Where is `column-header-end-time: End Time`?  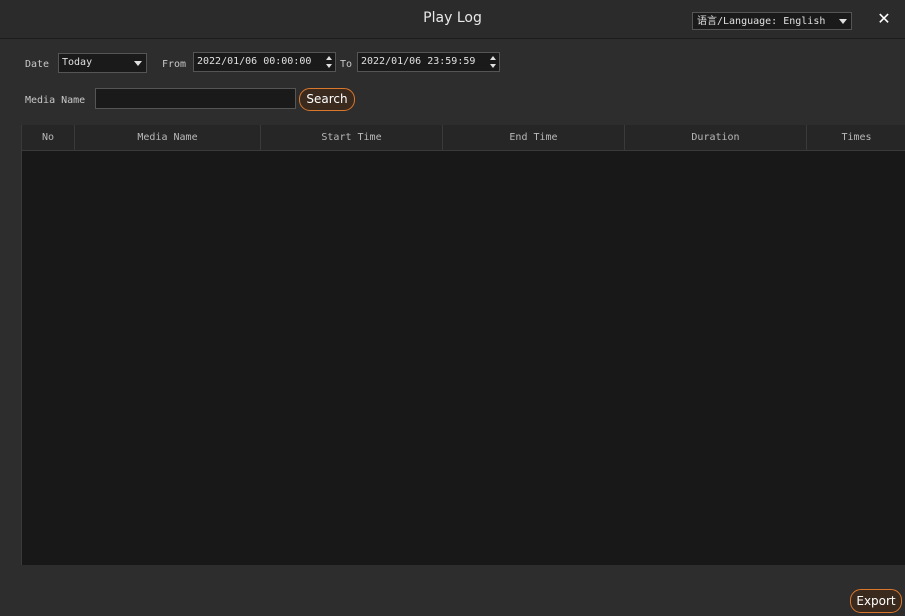
column-header-end-time: End Time is located at coordinates (534, 137).